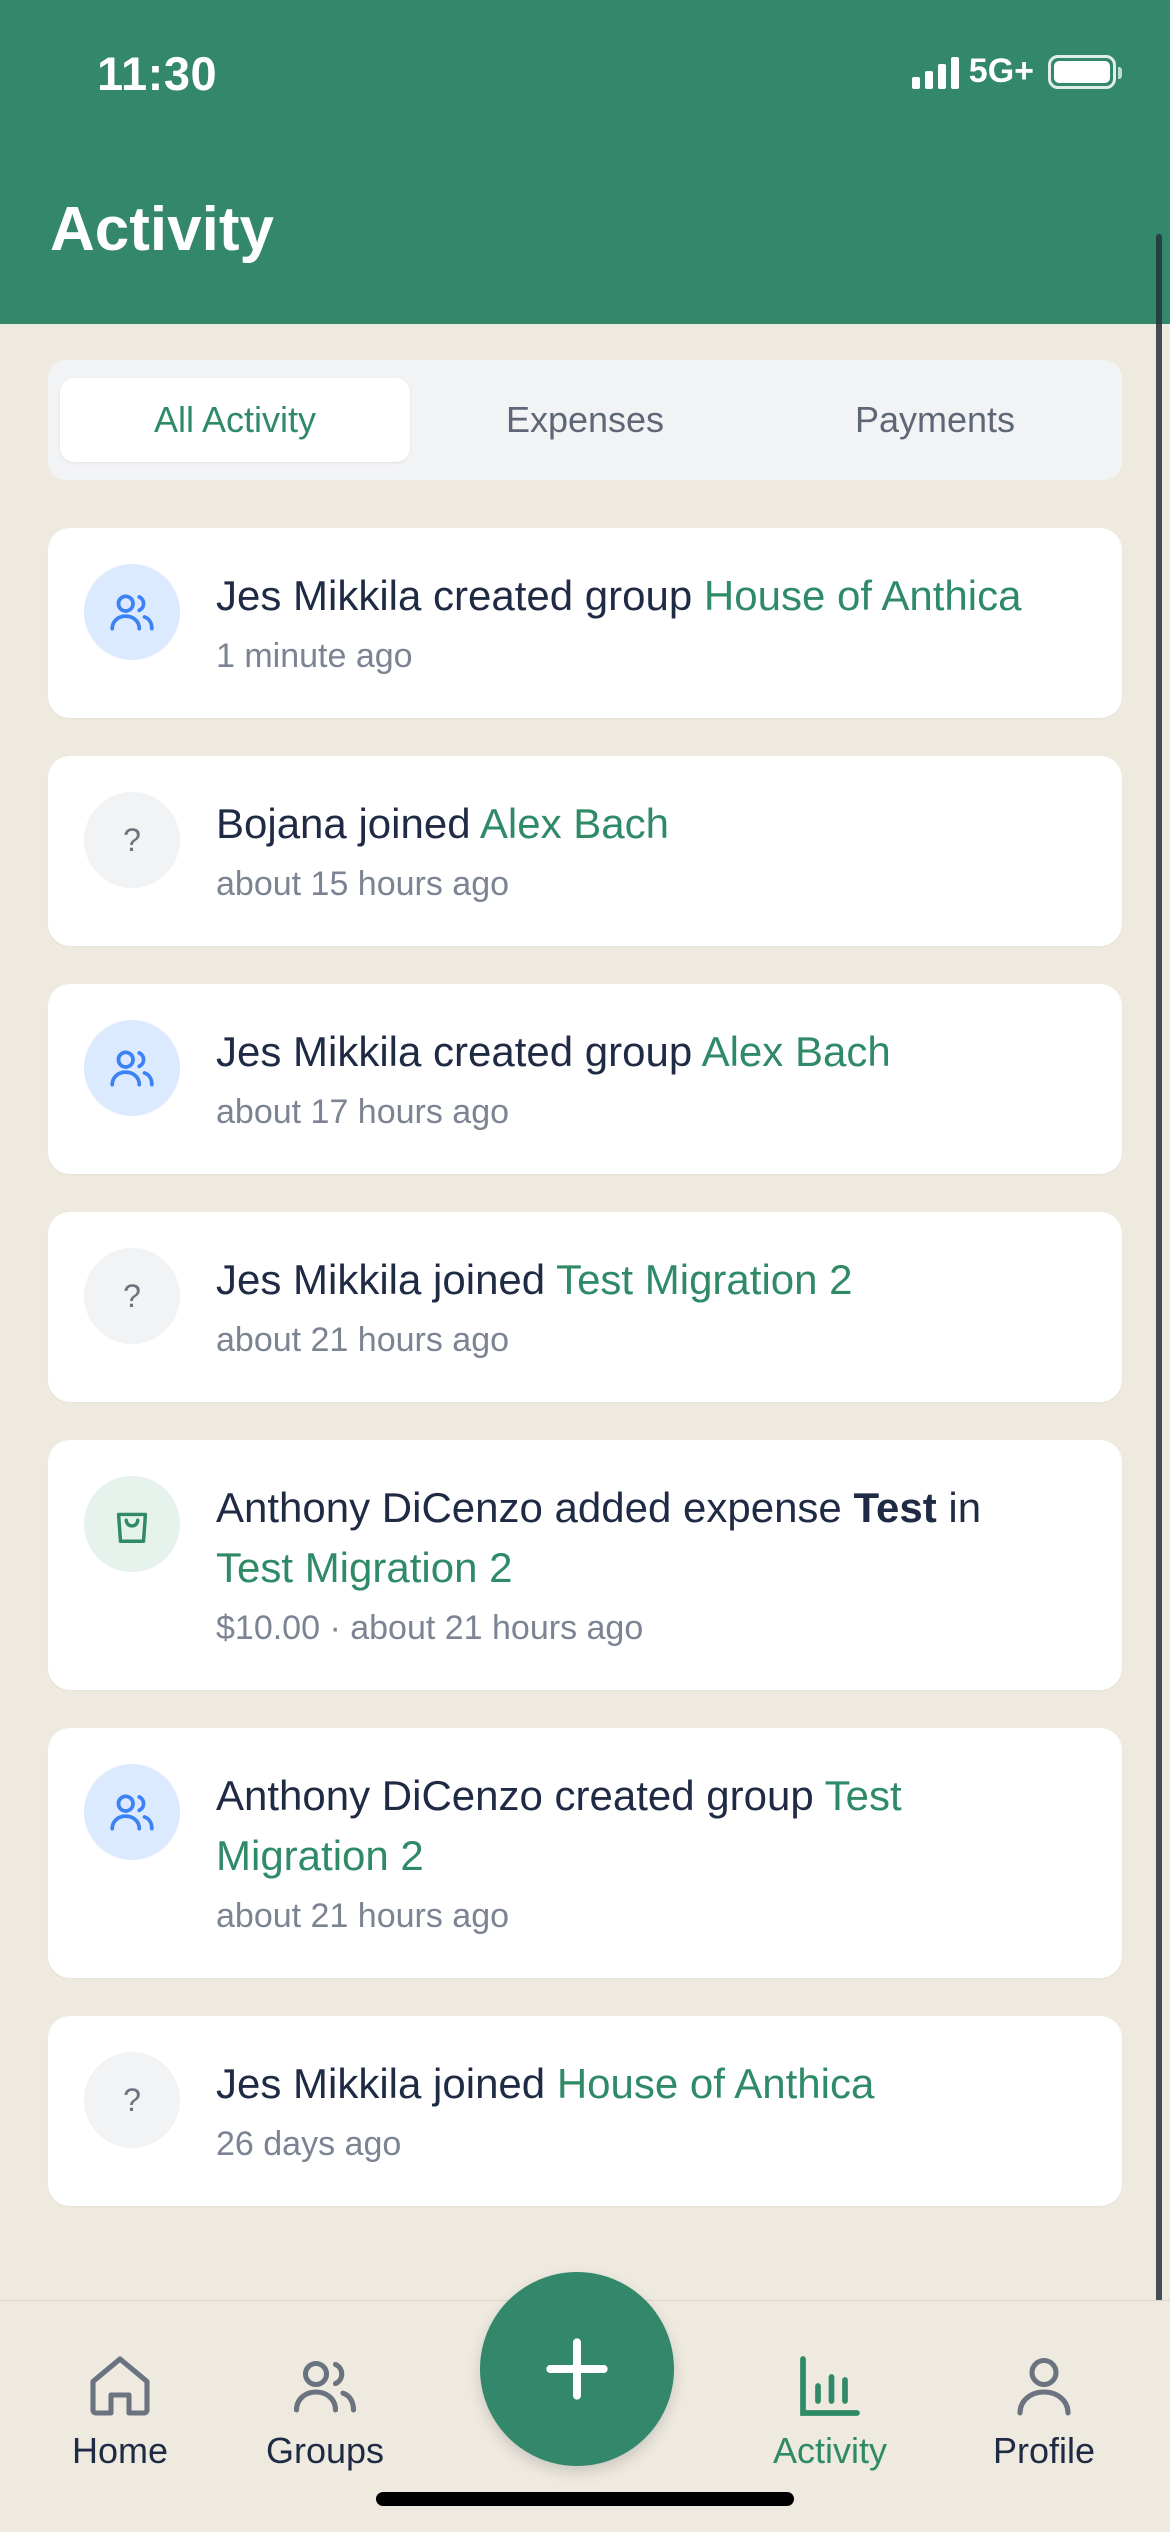 The image size is (1170, 2532). Describe the element at coordinates (959, 1507) in the screenshot. I see `preposition: in` at that location.